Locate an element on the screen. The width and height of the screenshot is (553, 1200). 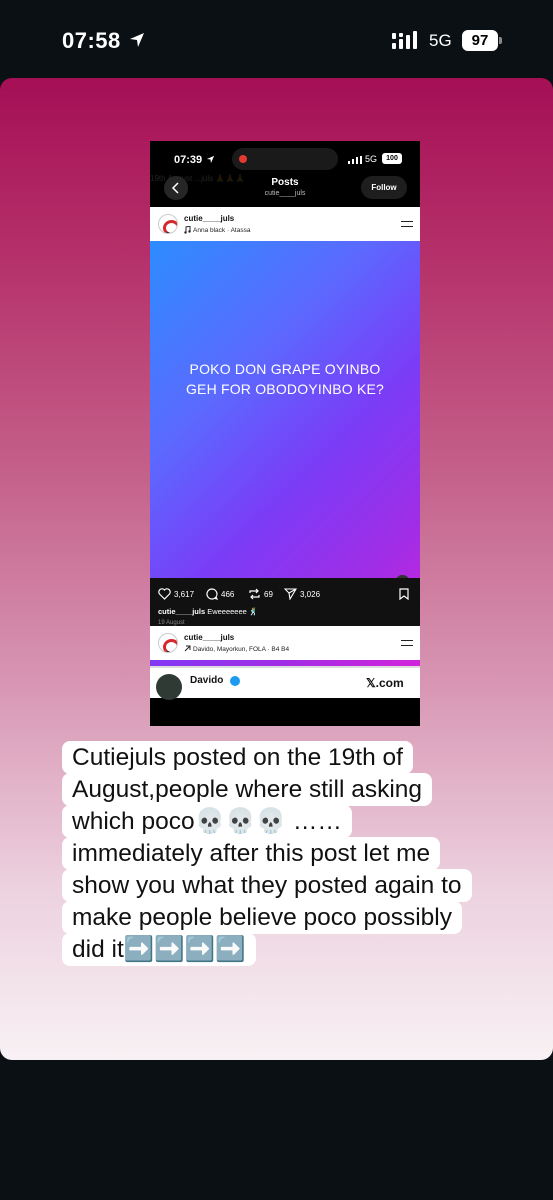
next-post-username: cutie____juls is located at coordinates (209, 637).